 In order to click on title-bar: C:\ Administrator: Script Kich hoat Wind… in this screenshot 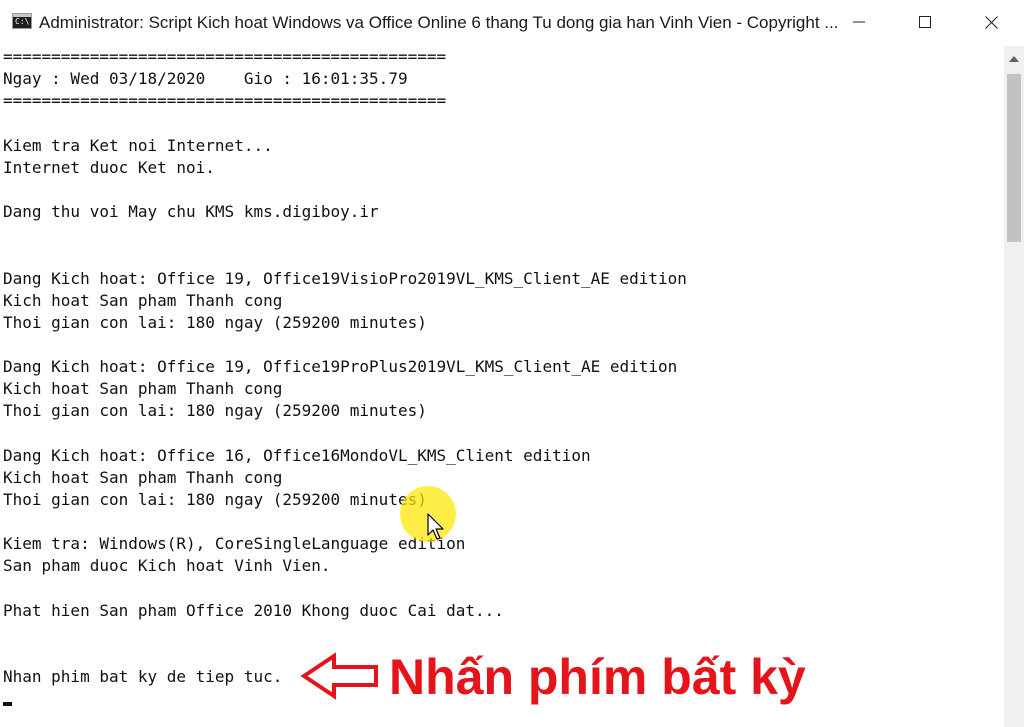, I will do `click(512, 23)`.